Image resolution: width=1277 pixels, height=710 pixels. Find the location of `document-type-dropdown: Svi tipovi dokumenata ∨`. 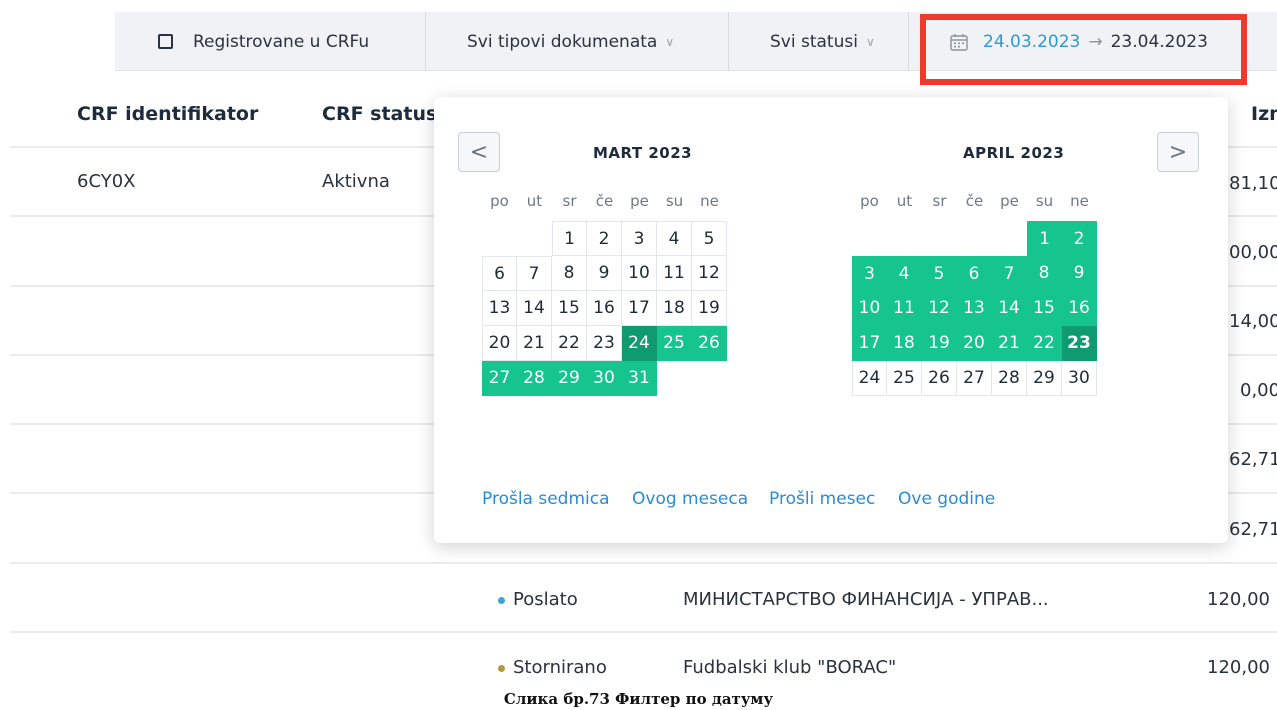

document-type-dropdown: Svi tipovi dokumenata ∨ is located at coordinates (570, 41).